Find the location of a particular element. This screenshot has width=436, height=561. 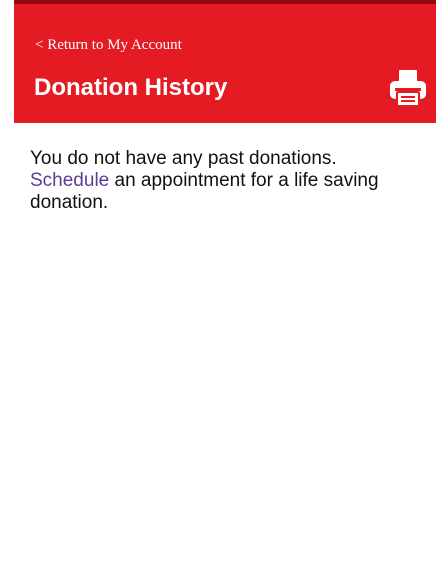

return-to-account-link: < Return to My Account is located at coordinates (108, 45).